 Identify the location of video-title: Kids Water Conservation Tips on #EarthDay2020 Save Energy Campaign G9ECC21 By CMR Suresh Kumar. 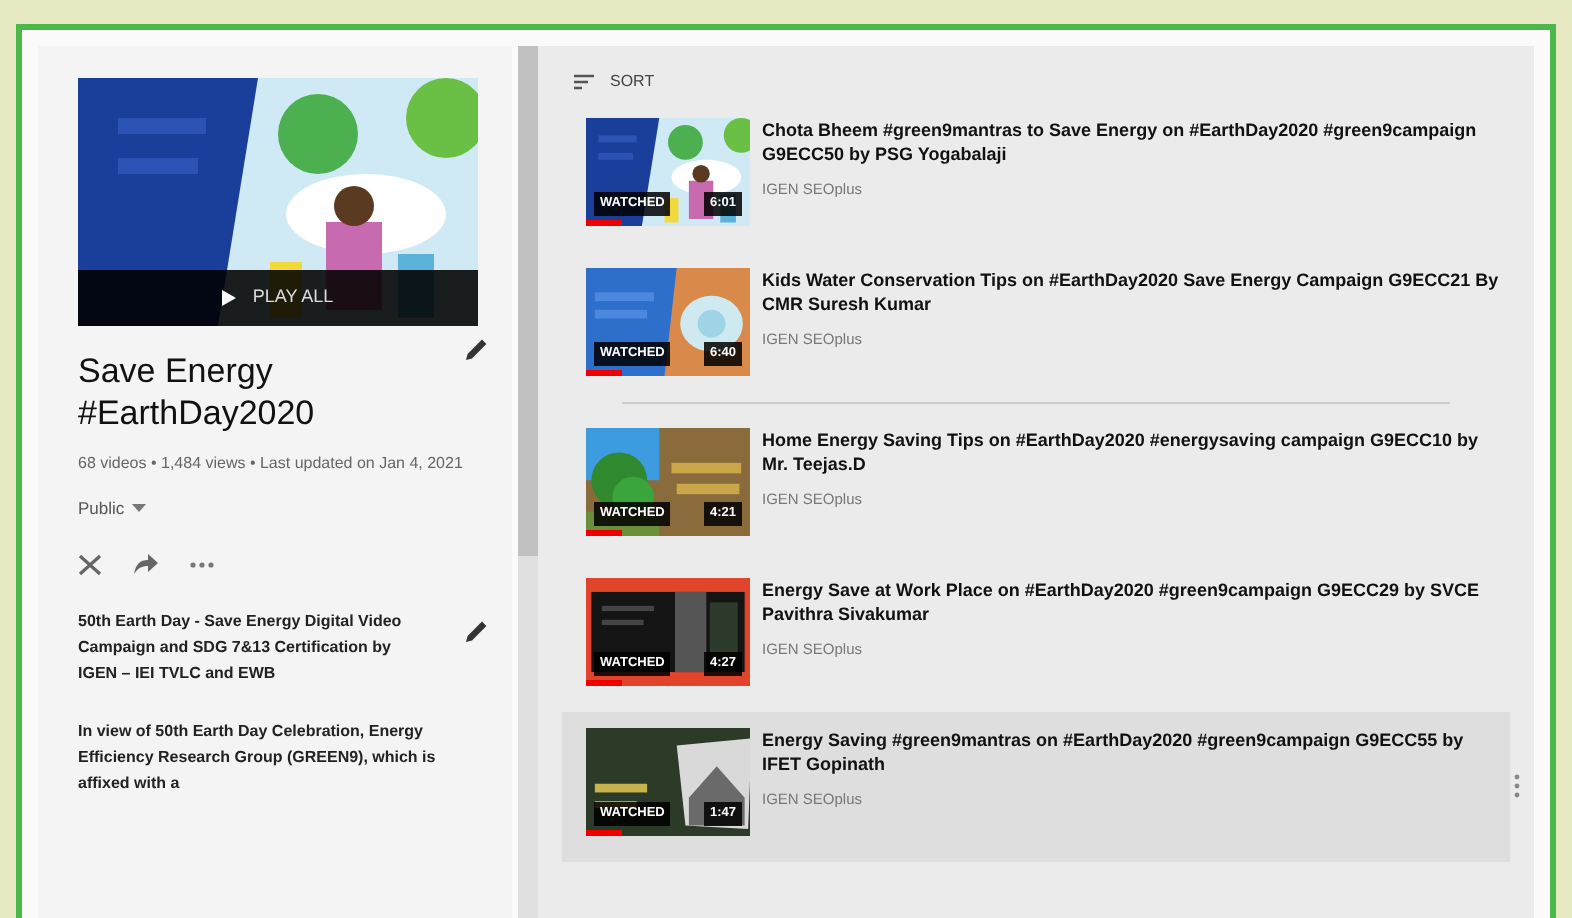
(1132, 292).